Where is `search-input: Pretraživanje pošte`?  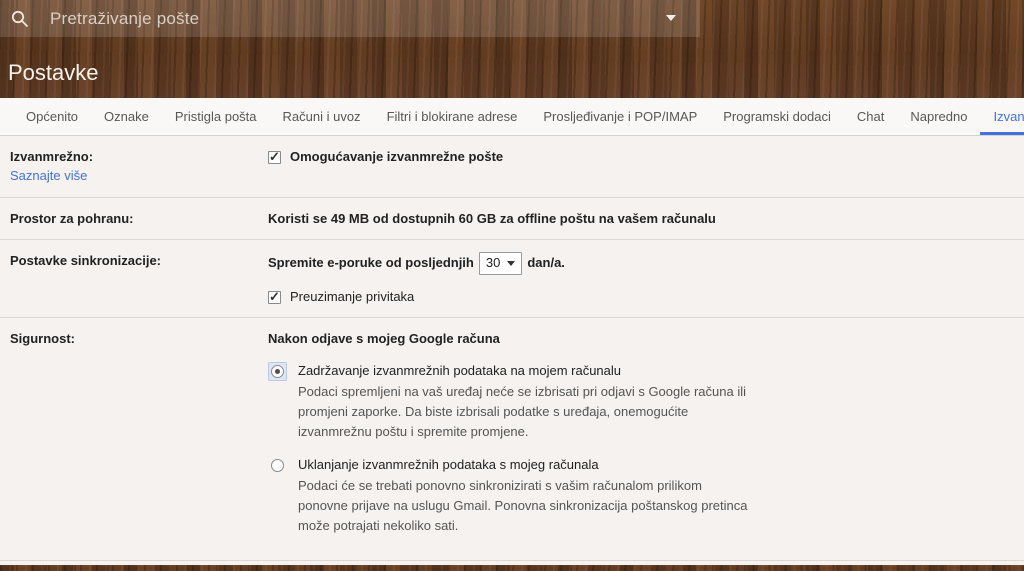
search-input: Pretraživanje pošte is located at coordinates (124, 19).